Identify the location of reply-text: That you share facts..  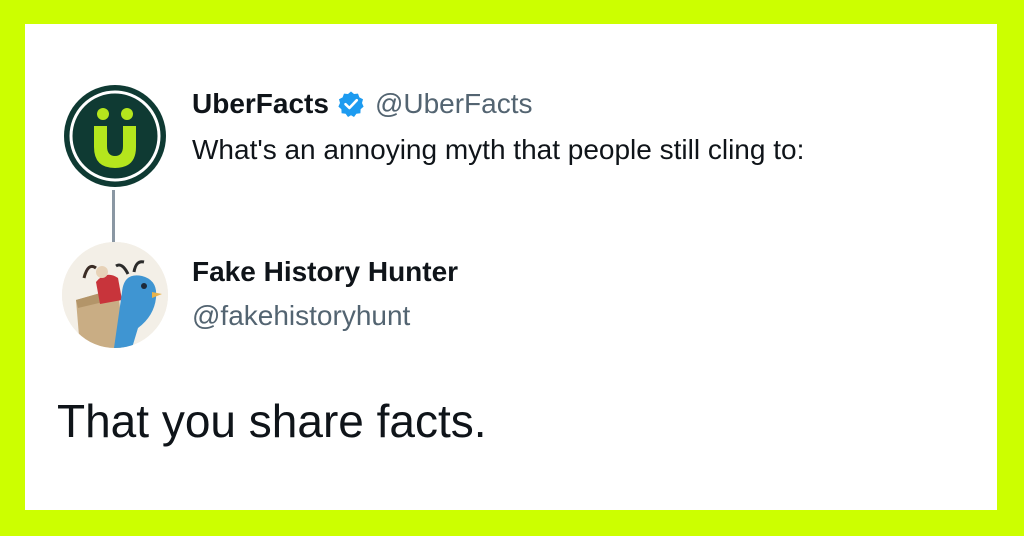
(272, 421).